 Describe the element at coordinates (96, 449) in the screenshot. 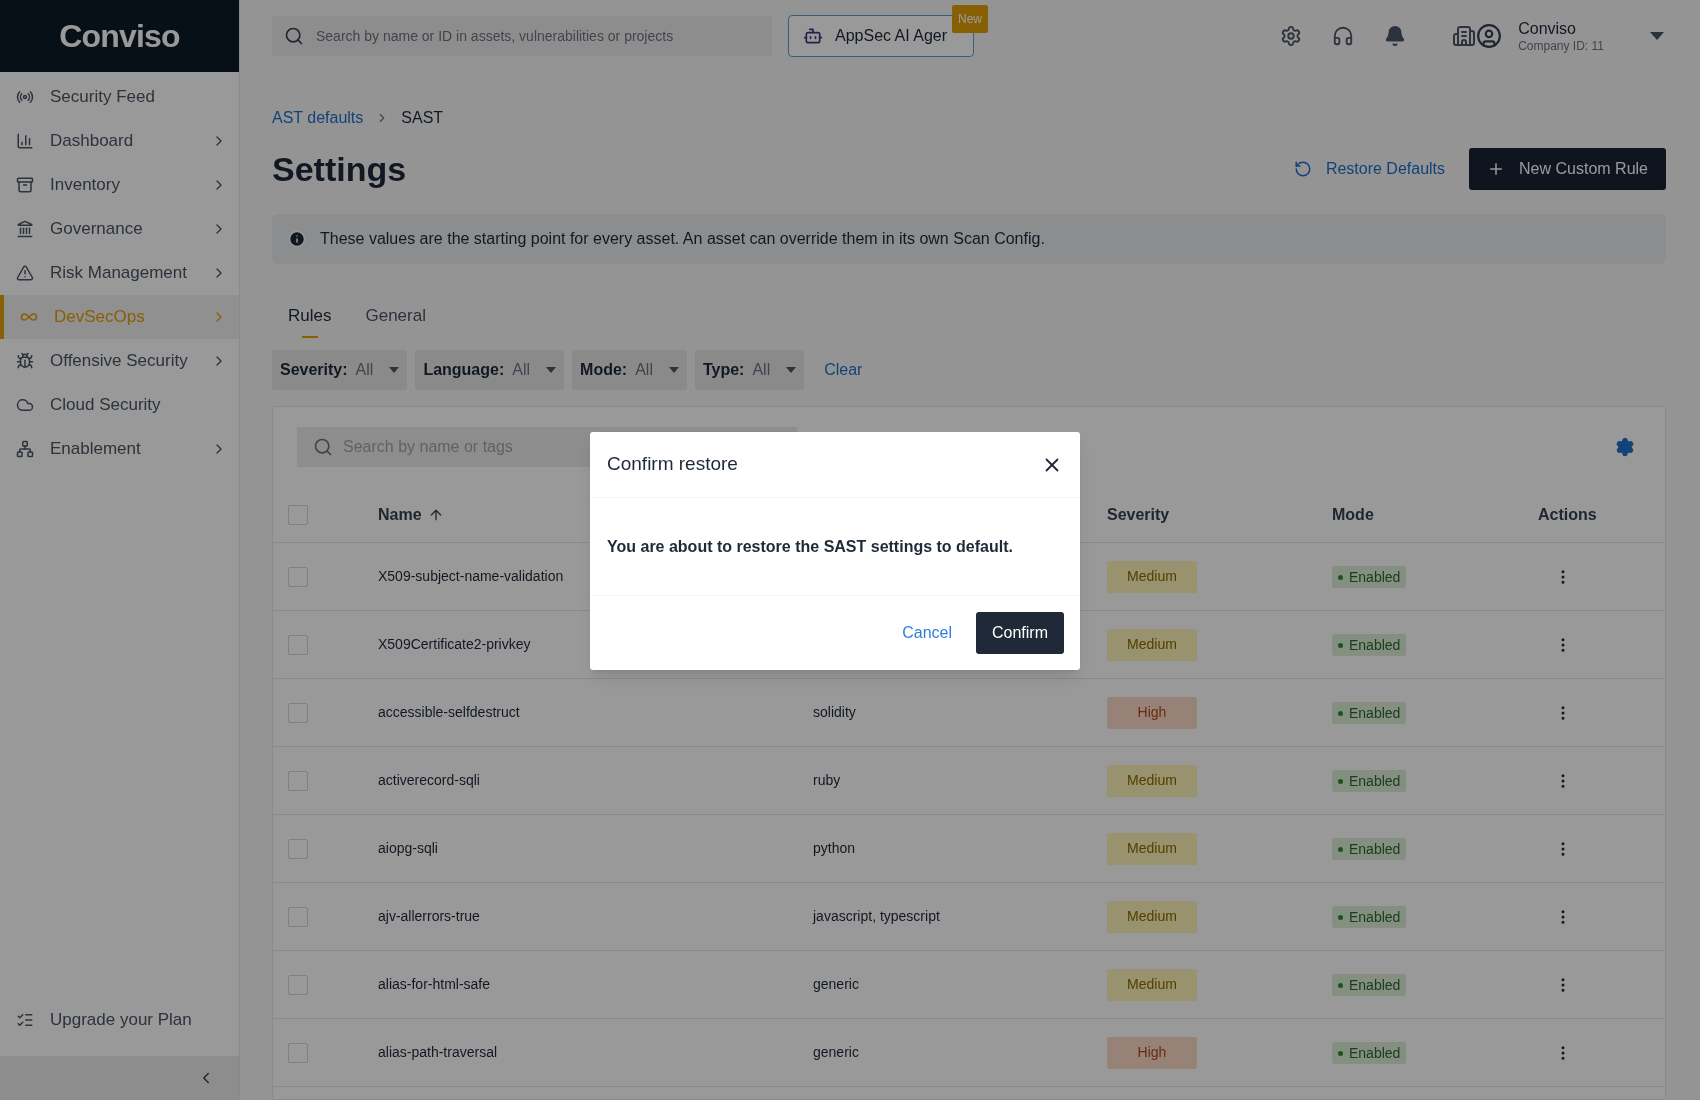

I see `sidebar-label: Enablement` at that location.